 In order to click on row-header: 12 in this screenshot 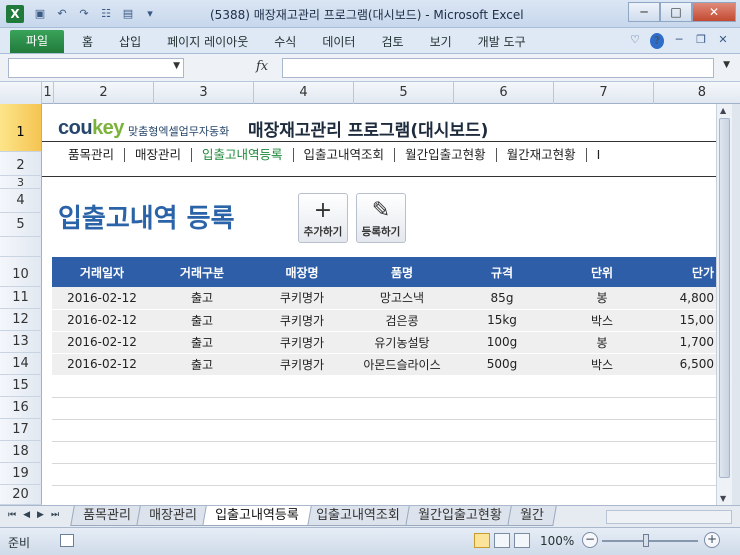, I will do `click(21, 320)`.